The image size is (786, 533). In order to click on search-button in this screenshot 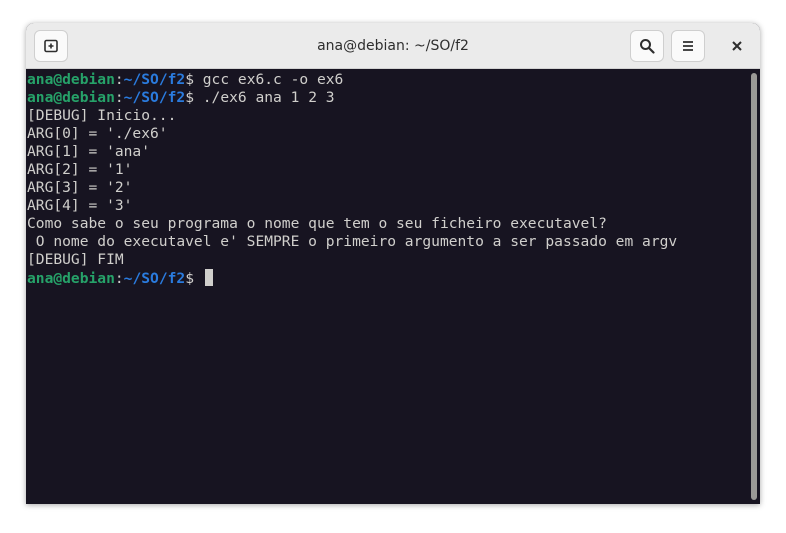, I will do `click(647, 46)`.